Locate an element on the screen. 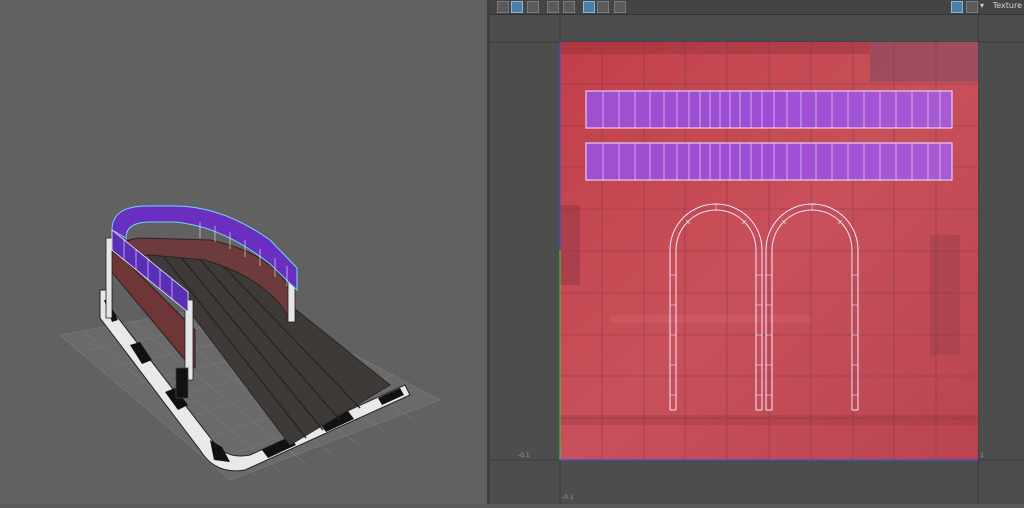  axis-label-minus-x: -0.1 is located at coordinates (524, 455).